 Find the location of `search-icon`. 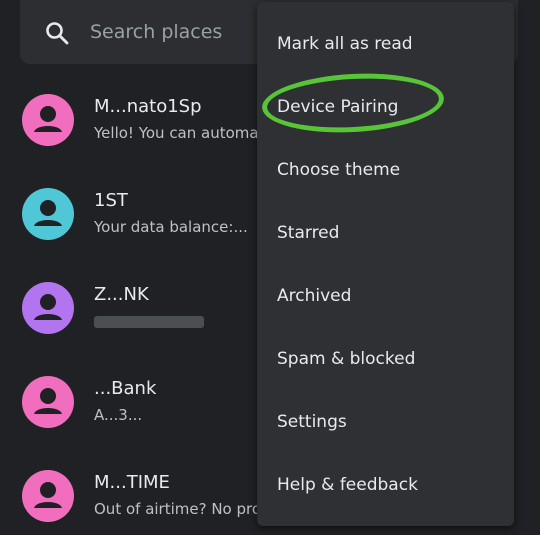

search-icon is located at coordinates (57, 33).